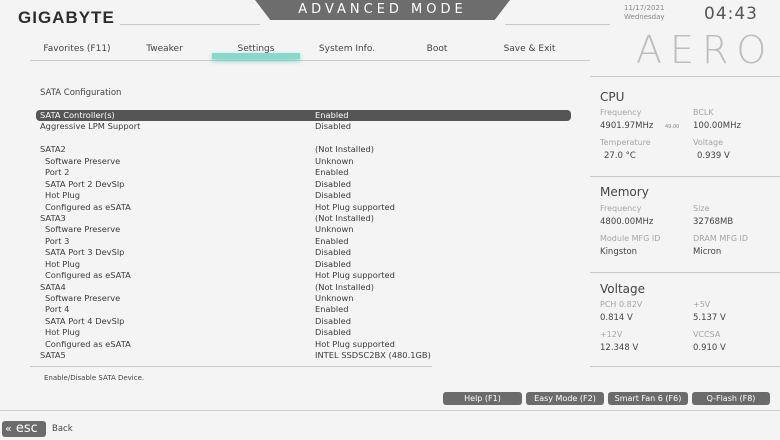 The image size is (780, 440). I want to click on memory-title: Memory, so click(624, 192).